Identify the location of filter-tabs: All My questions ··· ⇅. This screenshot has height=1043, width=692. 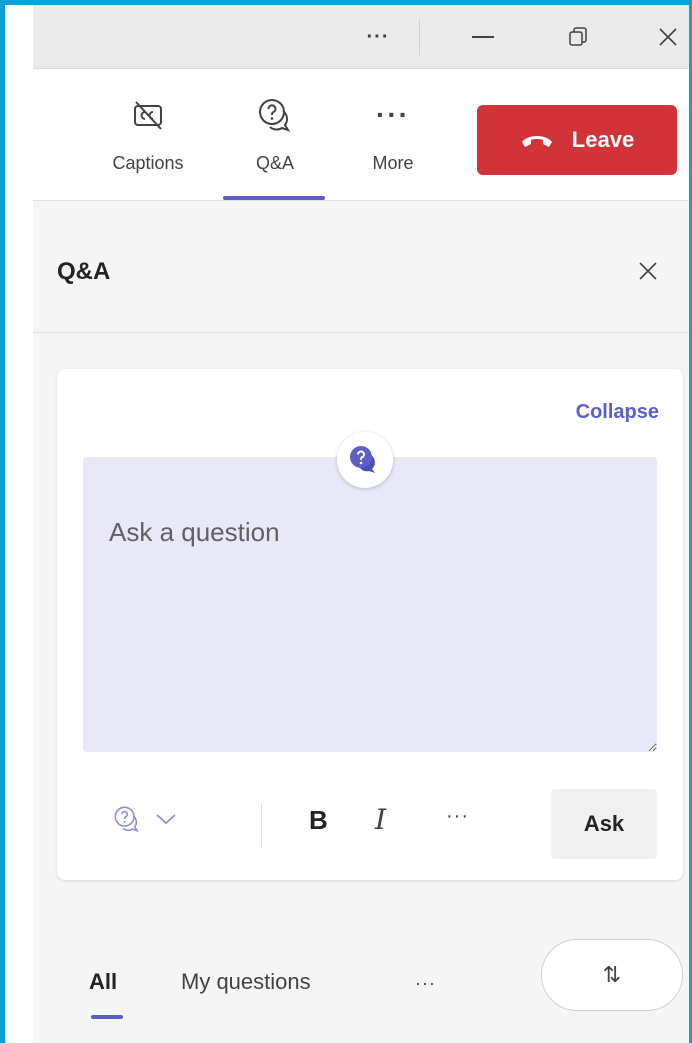
(361, 984).